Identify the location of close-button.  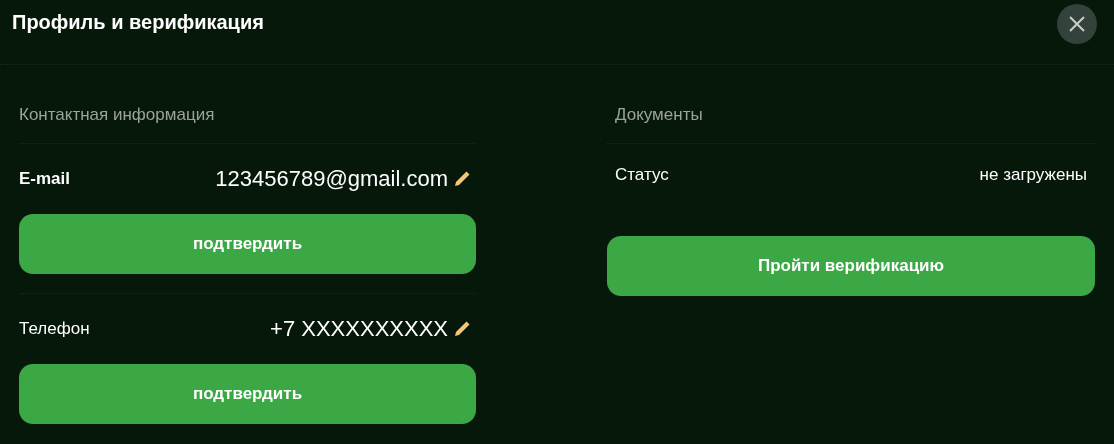
(1077, 24).